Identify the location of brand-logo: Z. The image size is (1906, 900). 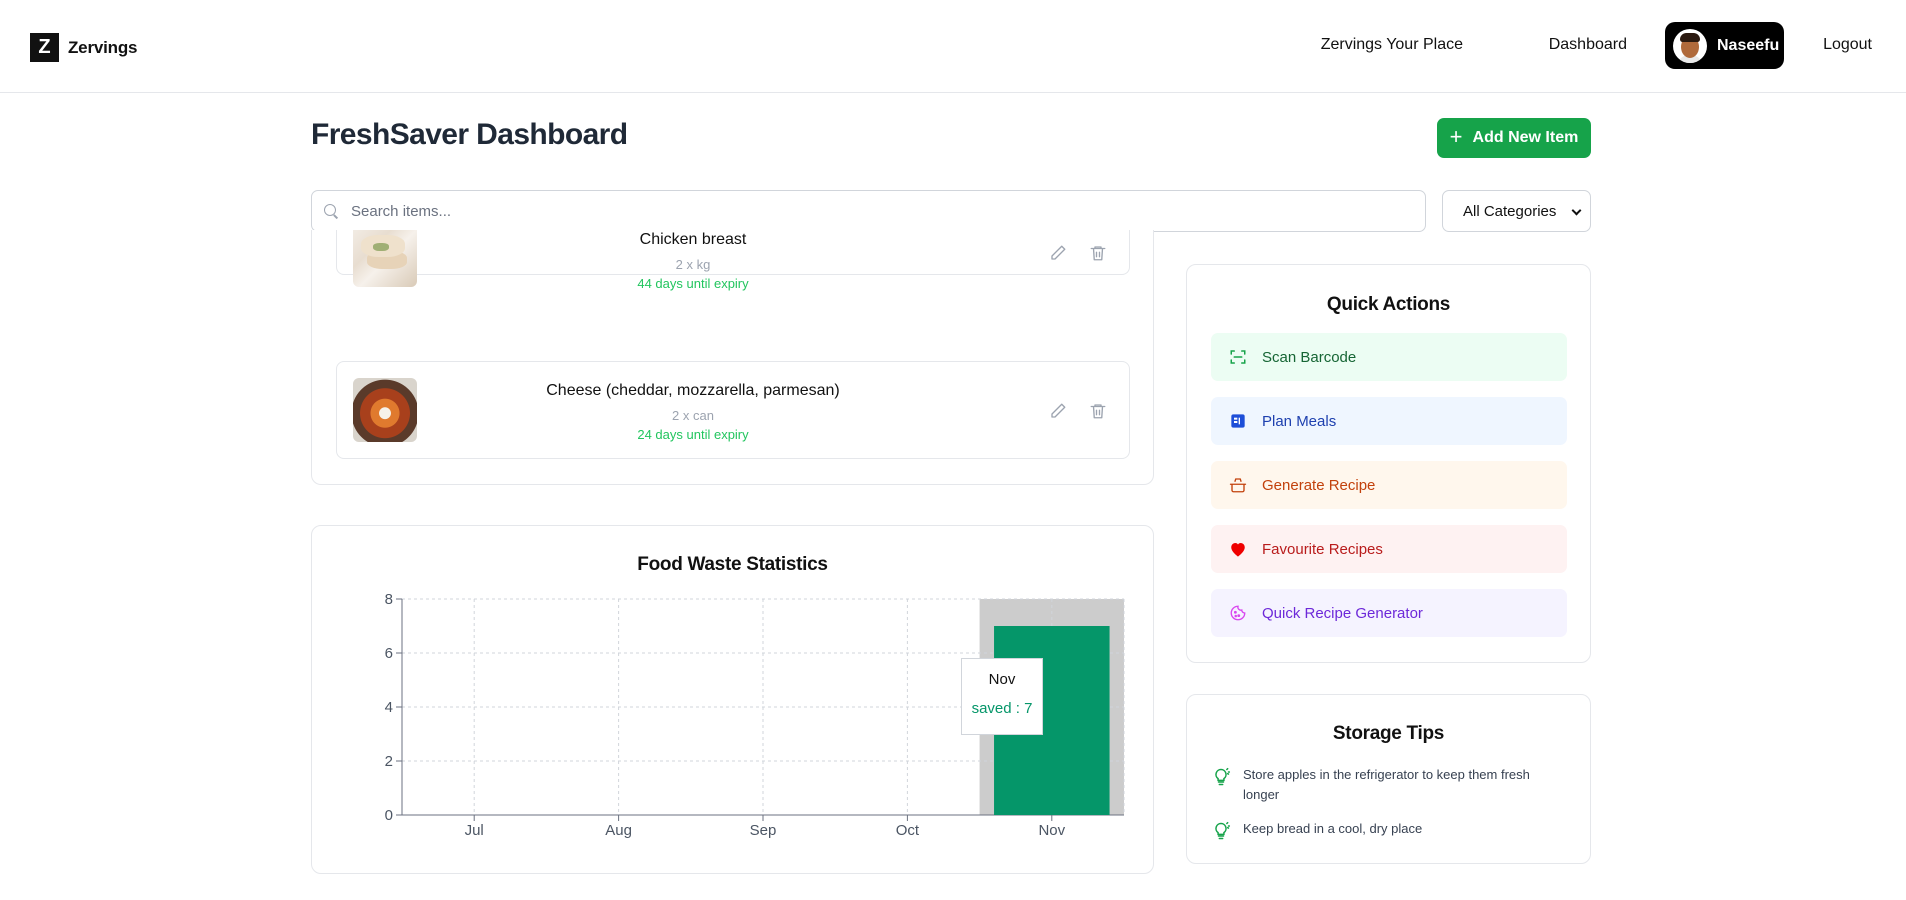
(44, 47).